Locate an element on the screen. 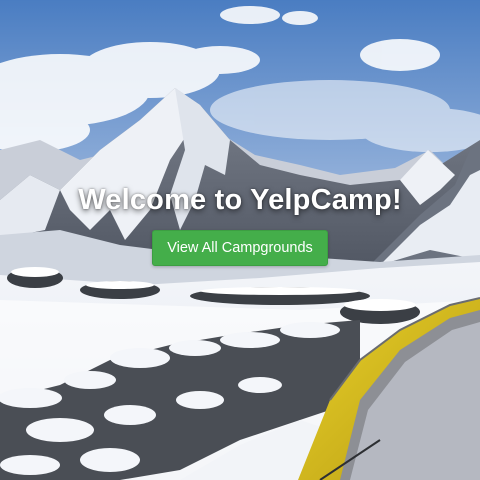 This screenshot has height=480, width=480. hero-title: Welcome to YelpCamp! is located at coordinates (240, 200).